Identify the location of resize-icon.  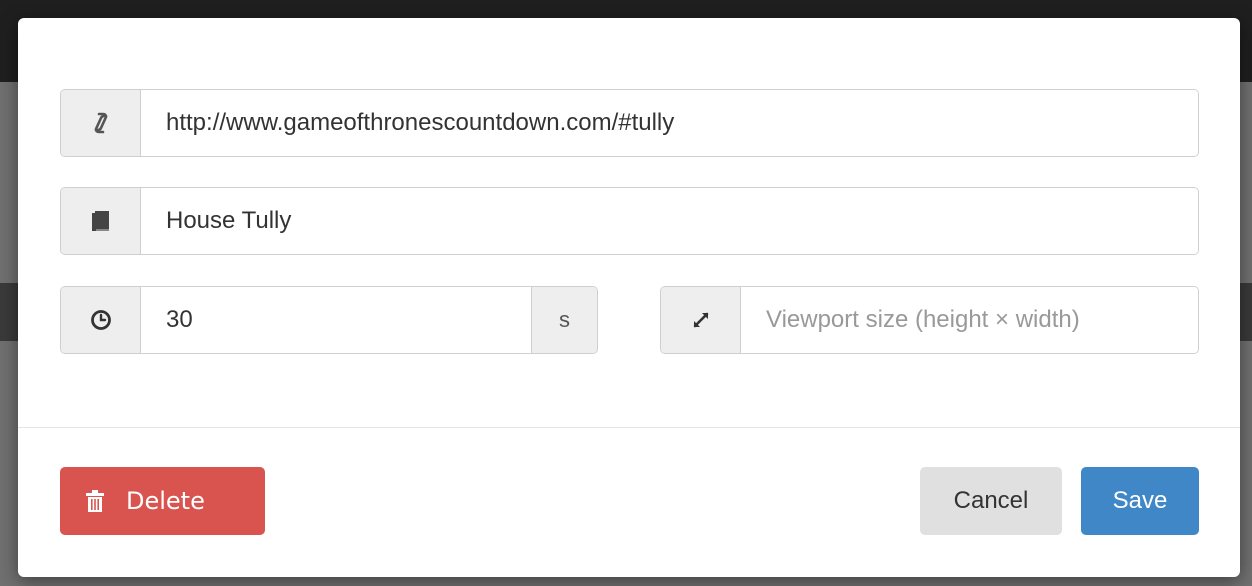
(701, 320).